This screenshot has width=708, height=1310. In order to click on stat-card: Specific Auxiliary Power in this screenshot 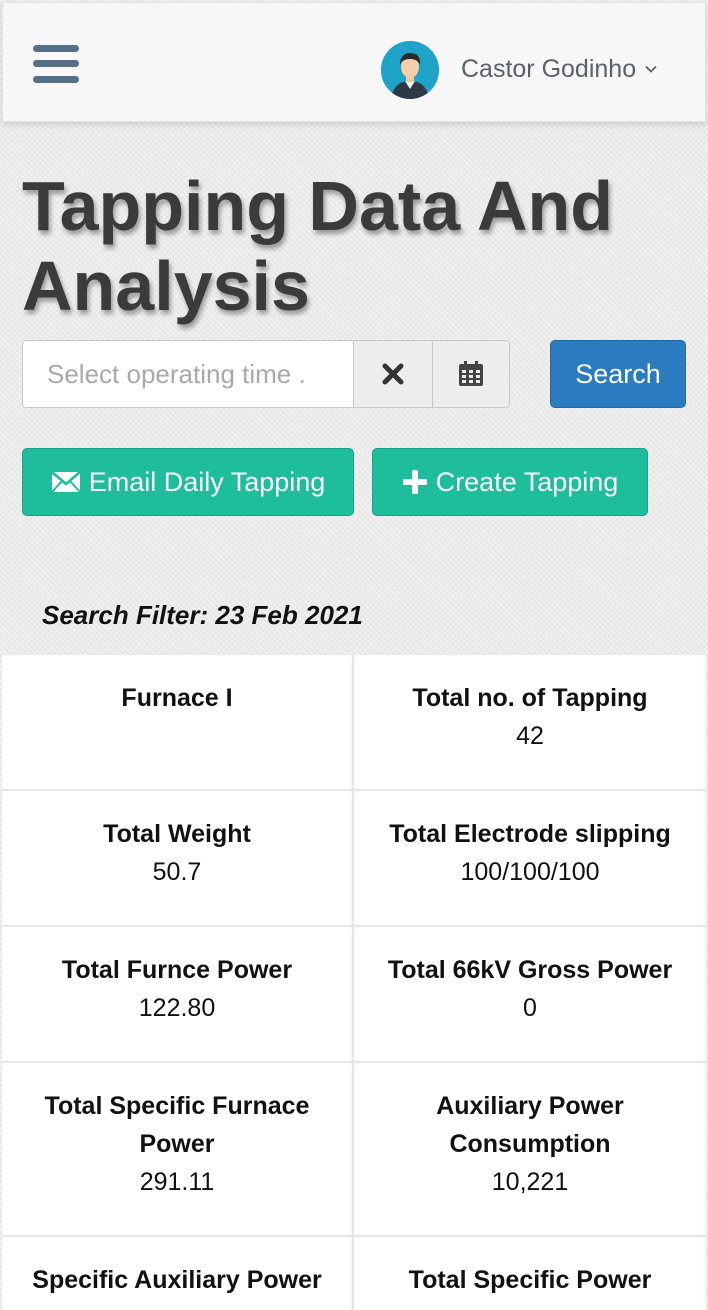, I will do `click(177, 1273)`.